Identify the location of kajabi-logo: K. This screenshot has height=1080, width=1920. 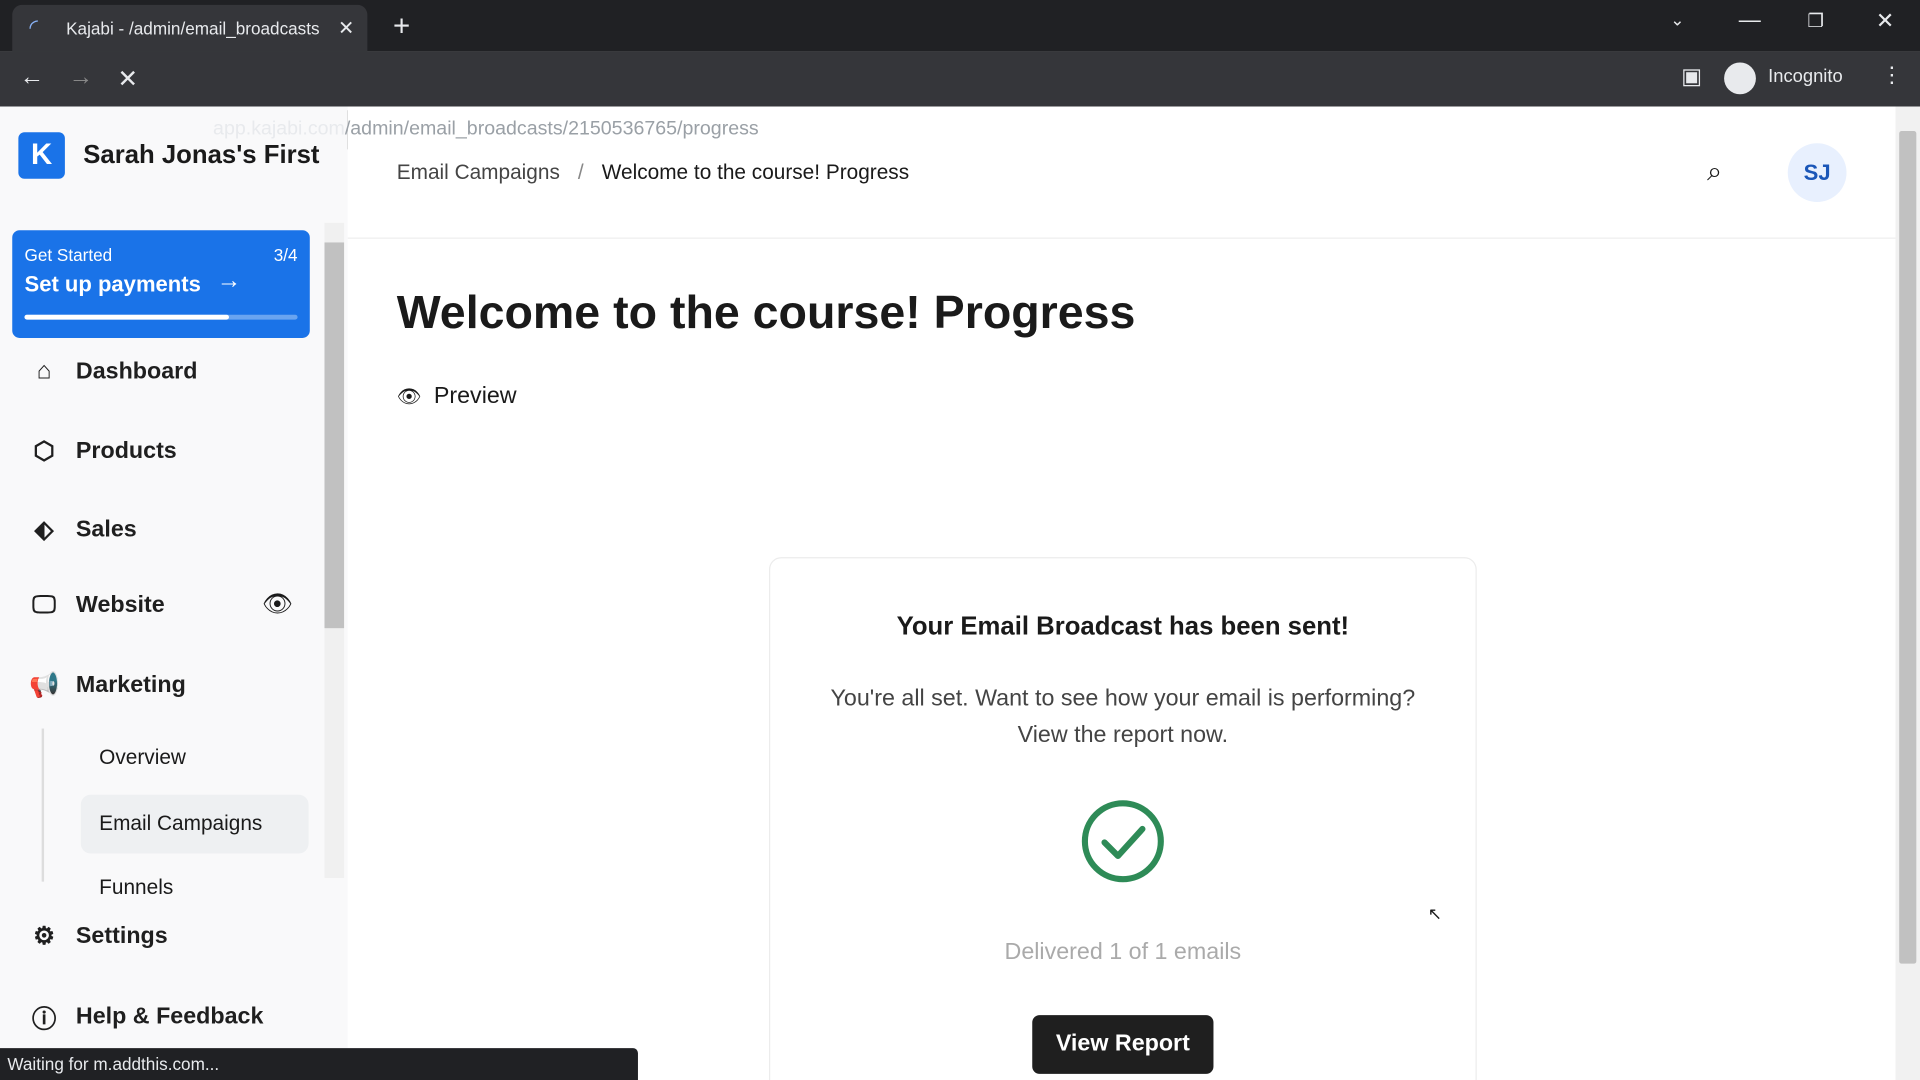
(41, 155).